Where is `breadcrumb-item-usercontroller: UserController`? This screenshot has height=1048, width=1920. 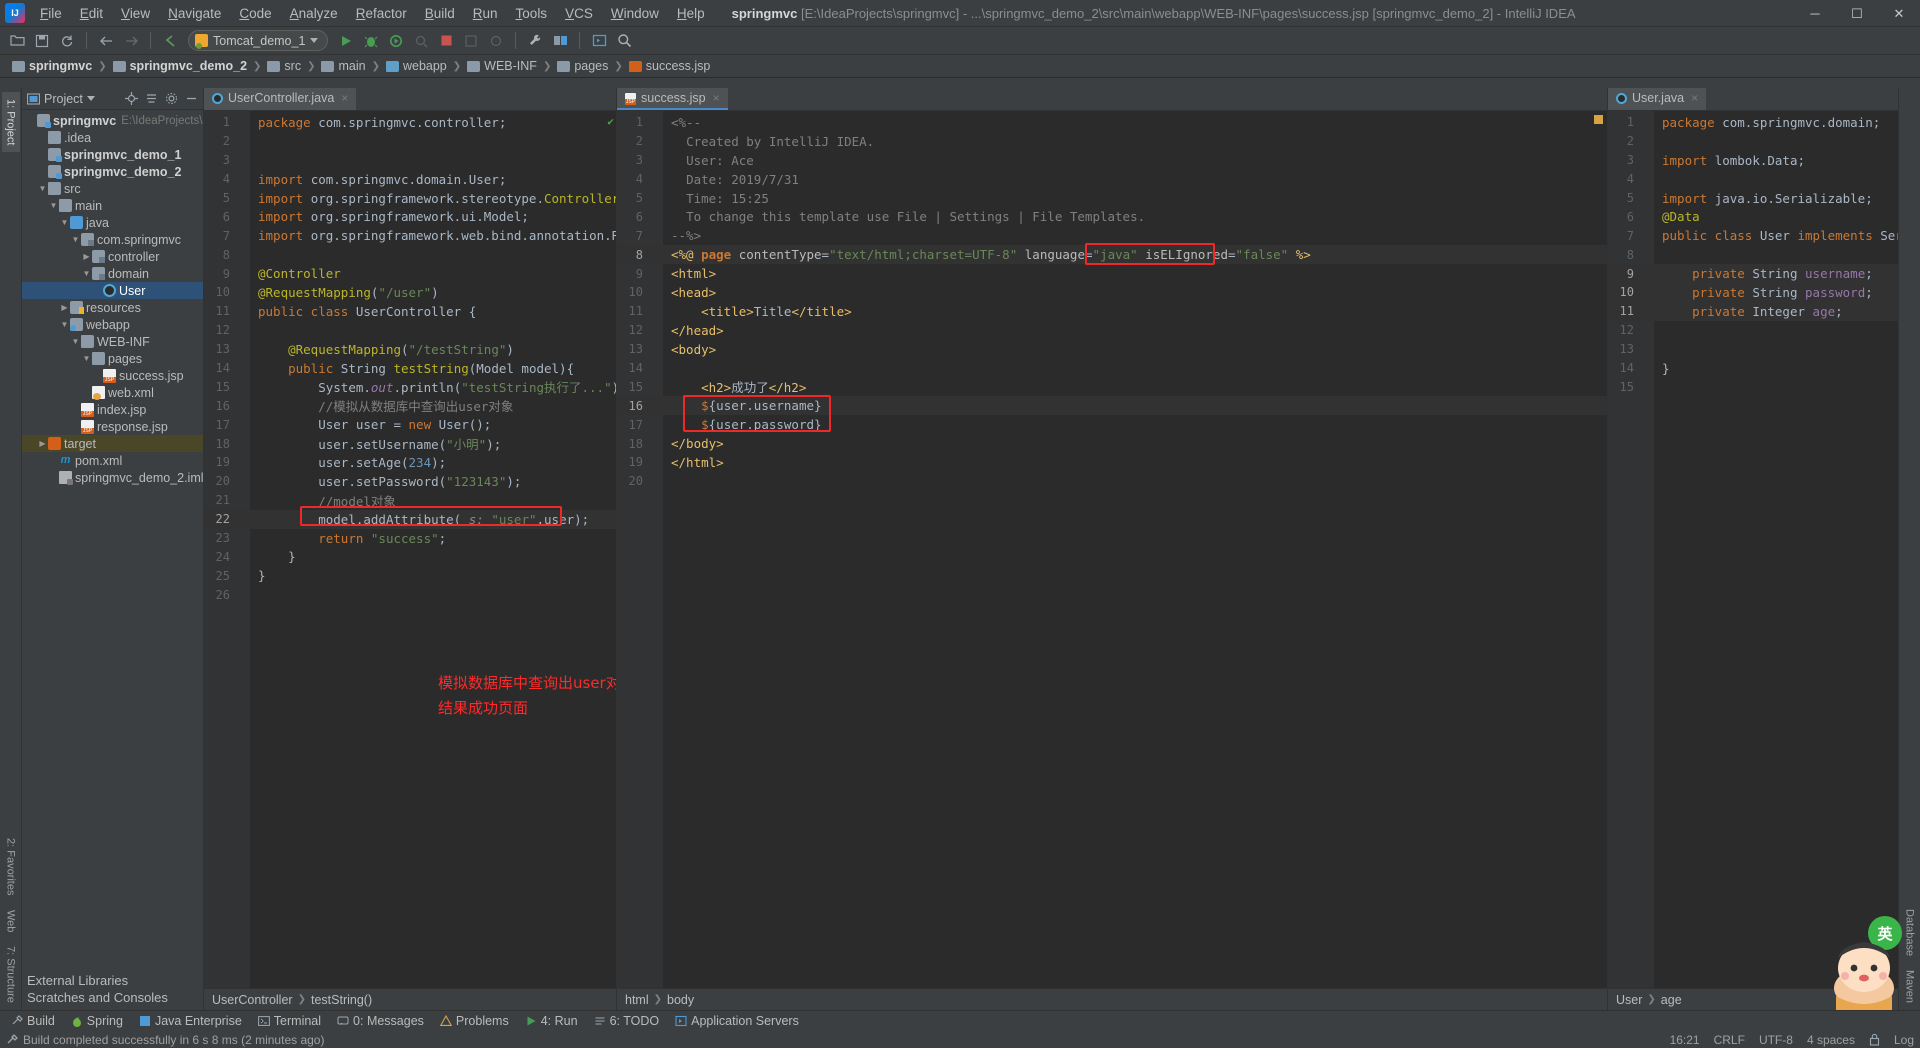 breadcrumb-item-usercontroller: UserController is located at coordinates (252, 1000).